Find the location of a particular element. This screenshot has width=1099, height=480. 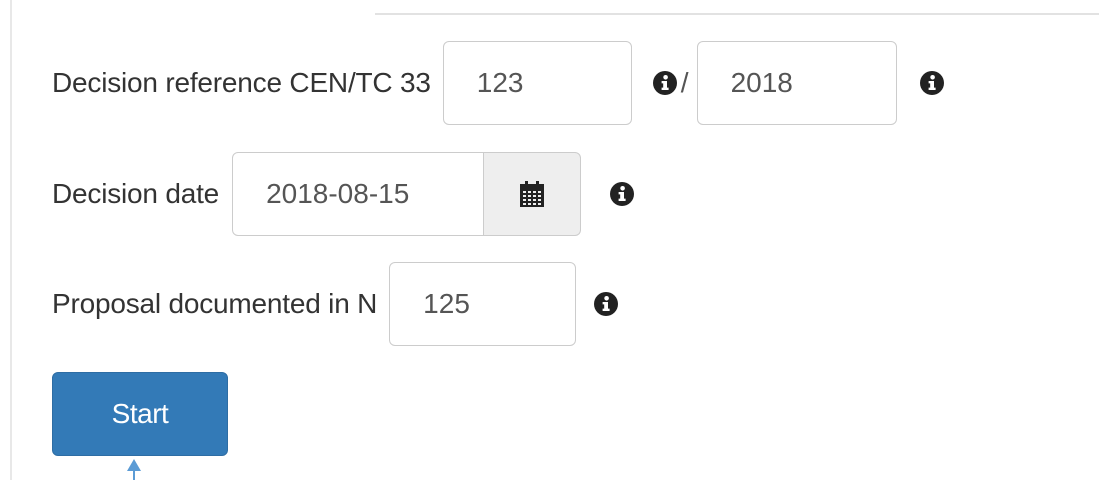

proposal-row: Proposal documented in N 125 is located at coordinates (335, 304).